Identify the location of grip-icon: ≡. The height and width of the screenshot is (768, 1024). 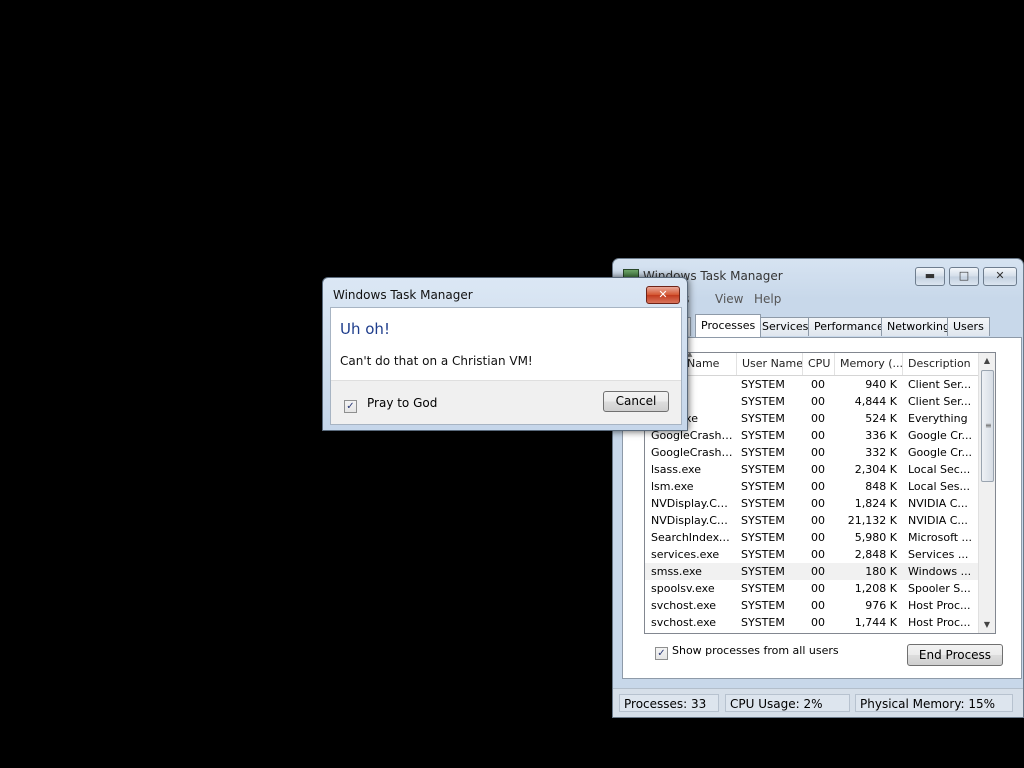
(988, 425).